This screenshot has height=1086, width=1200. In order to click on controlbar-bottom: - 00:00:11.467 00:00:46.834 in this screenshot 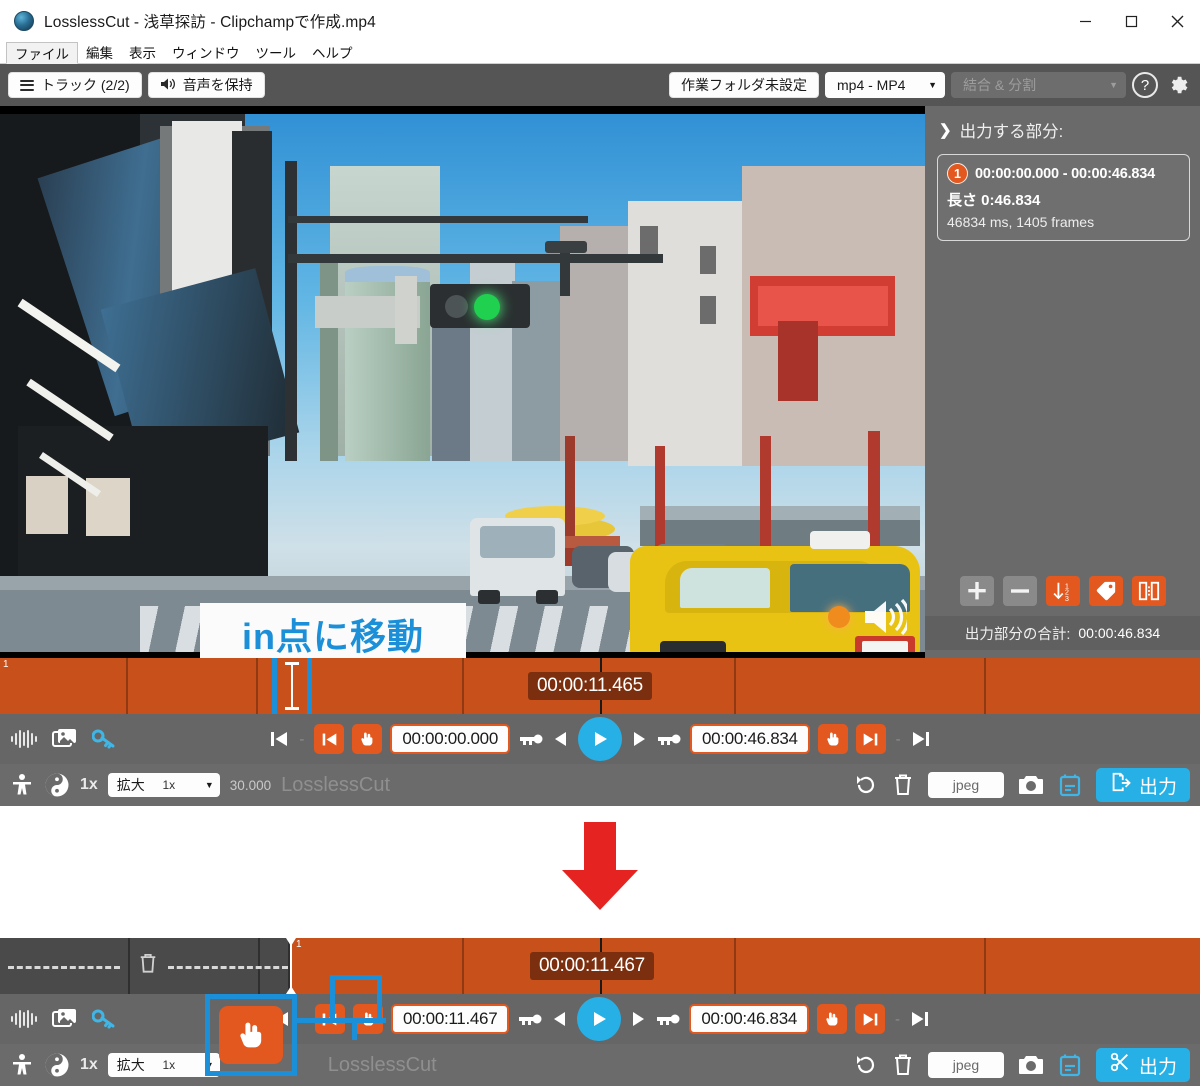, I will do `click(600, 1019)`.